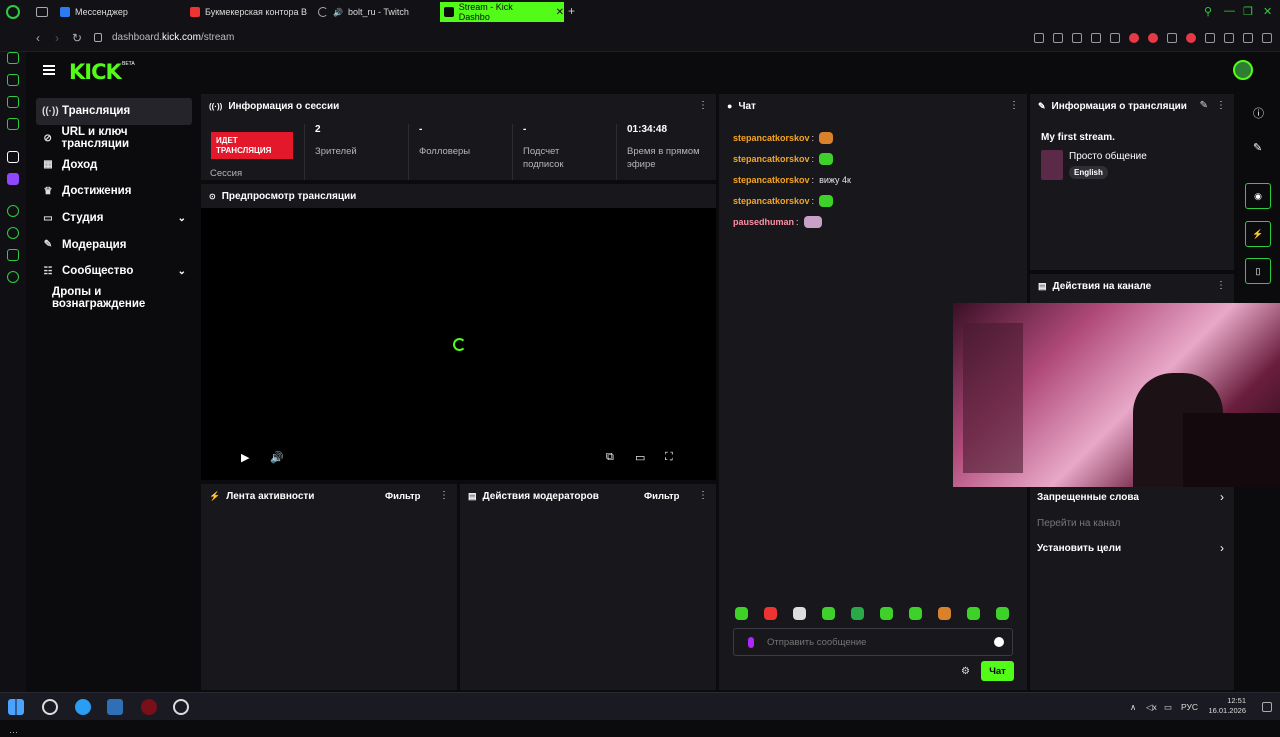 The height and width of the screenshot is (737, 1280). Describe the element at coordinates (502, 12) in the screenshot. I see `browser-tab-active: Stream - Kick Dashbo ✕` at that location.